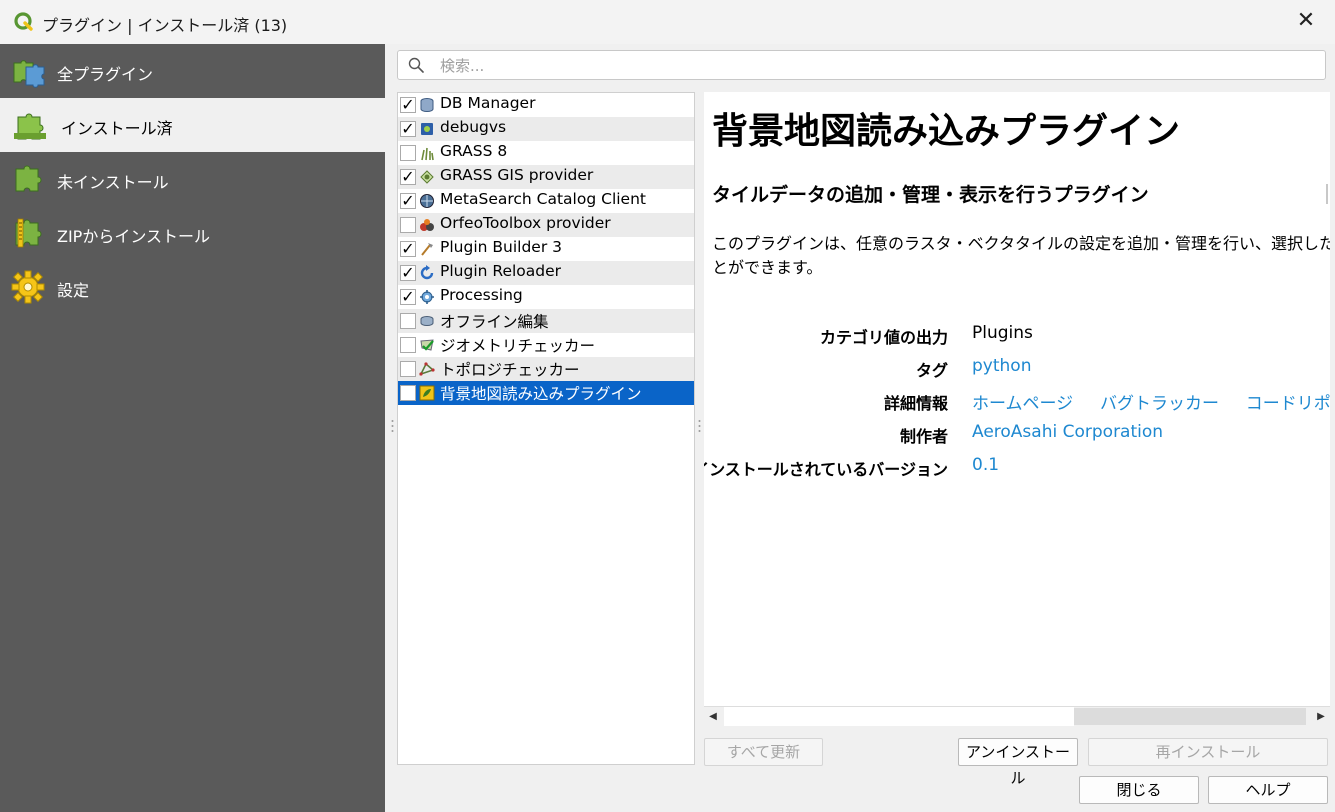 This screenshot has width=1335, height=812. I want to click on geometry-checker-icon, so click(427, 345).